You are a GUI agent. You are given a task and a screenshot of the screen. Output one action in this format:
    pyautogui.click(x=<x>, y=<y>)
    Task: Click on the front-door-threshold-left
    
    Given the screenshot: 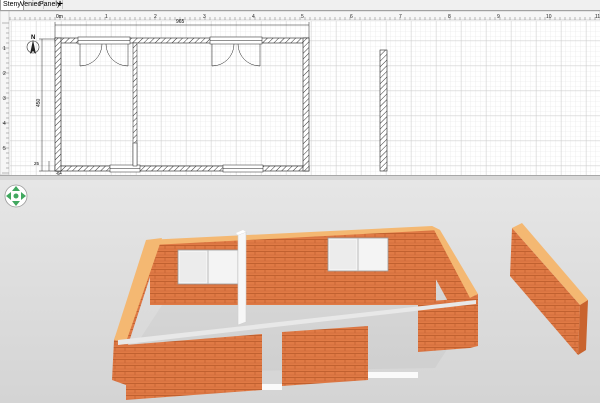 What is the action you would take?
    pyautogui.click(x=272, y=387)
    